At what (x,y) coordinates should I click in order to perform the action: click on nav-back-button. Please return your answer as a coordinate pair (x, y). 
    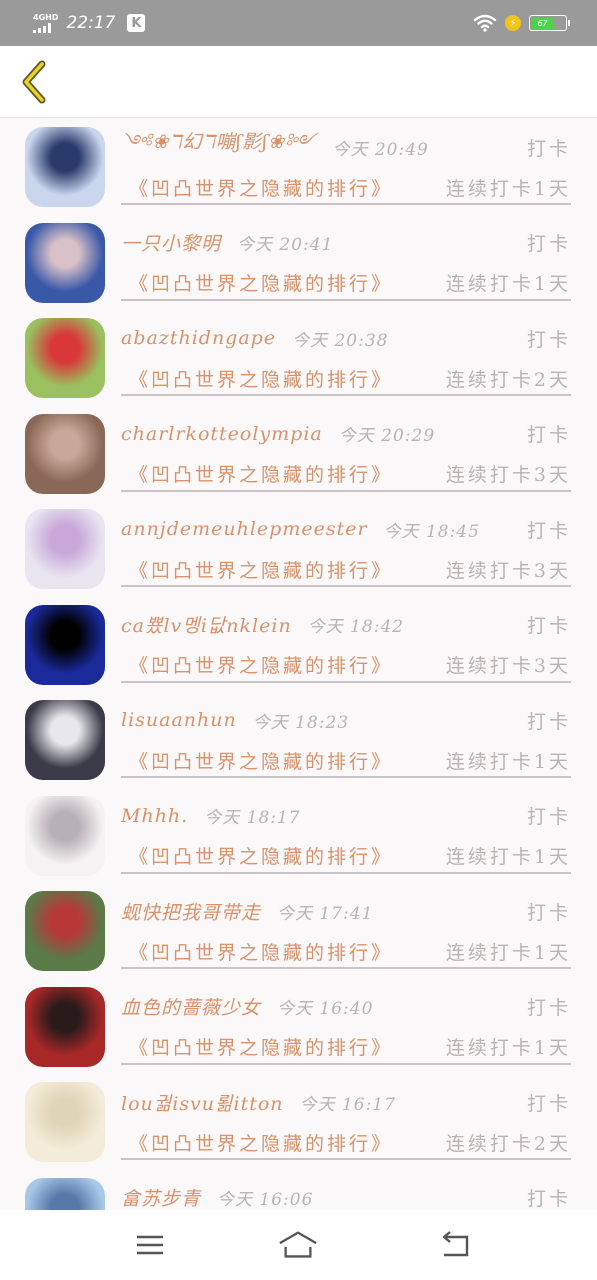
    Looking at the image, I should click on (454, 1245).